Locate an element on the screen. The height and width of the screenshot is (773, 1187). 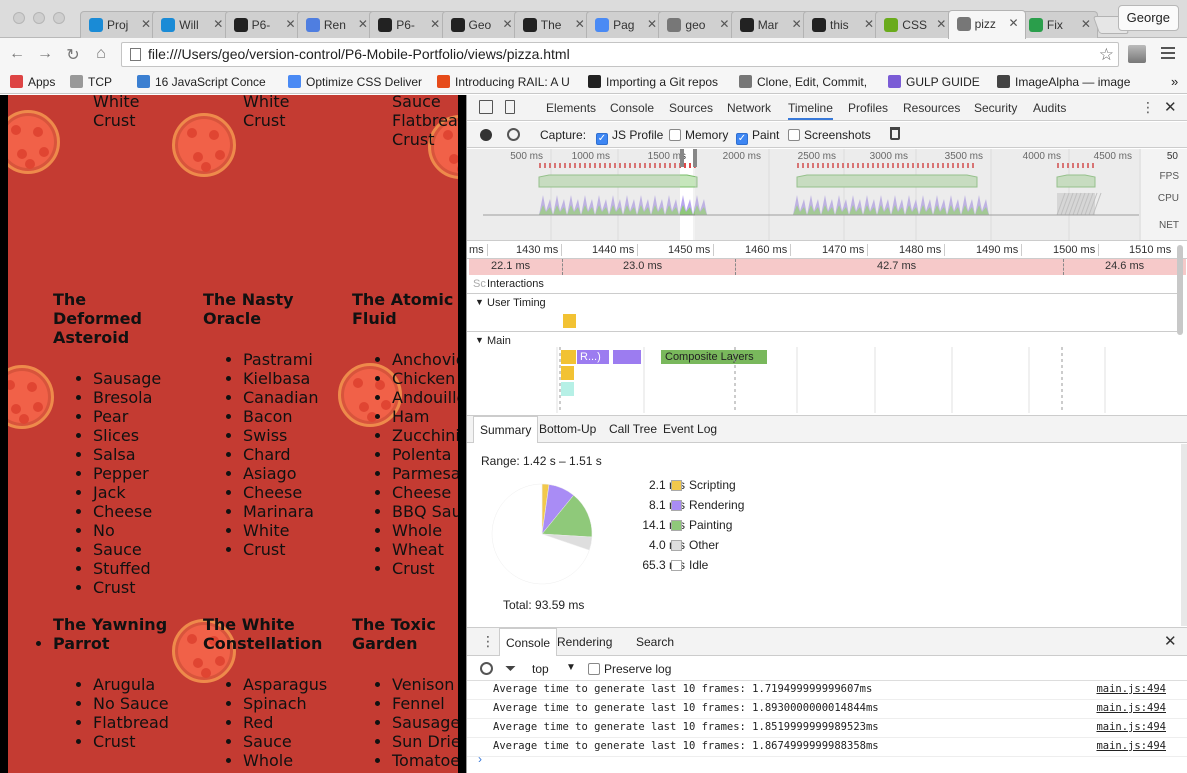
bookmark-item: Apps is located at coordinates (32, 82).